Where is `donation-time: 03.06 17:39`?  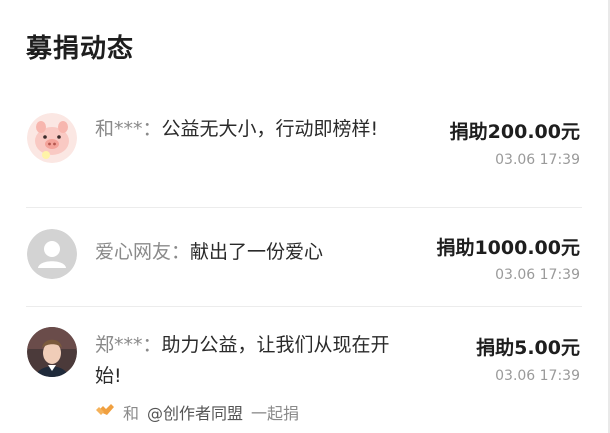
donation-time: 03.06 17:39 is located at coordinates (537, 376).